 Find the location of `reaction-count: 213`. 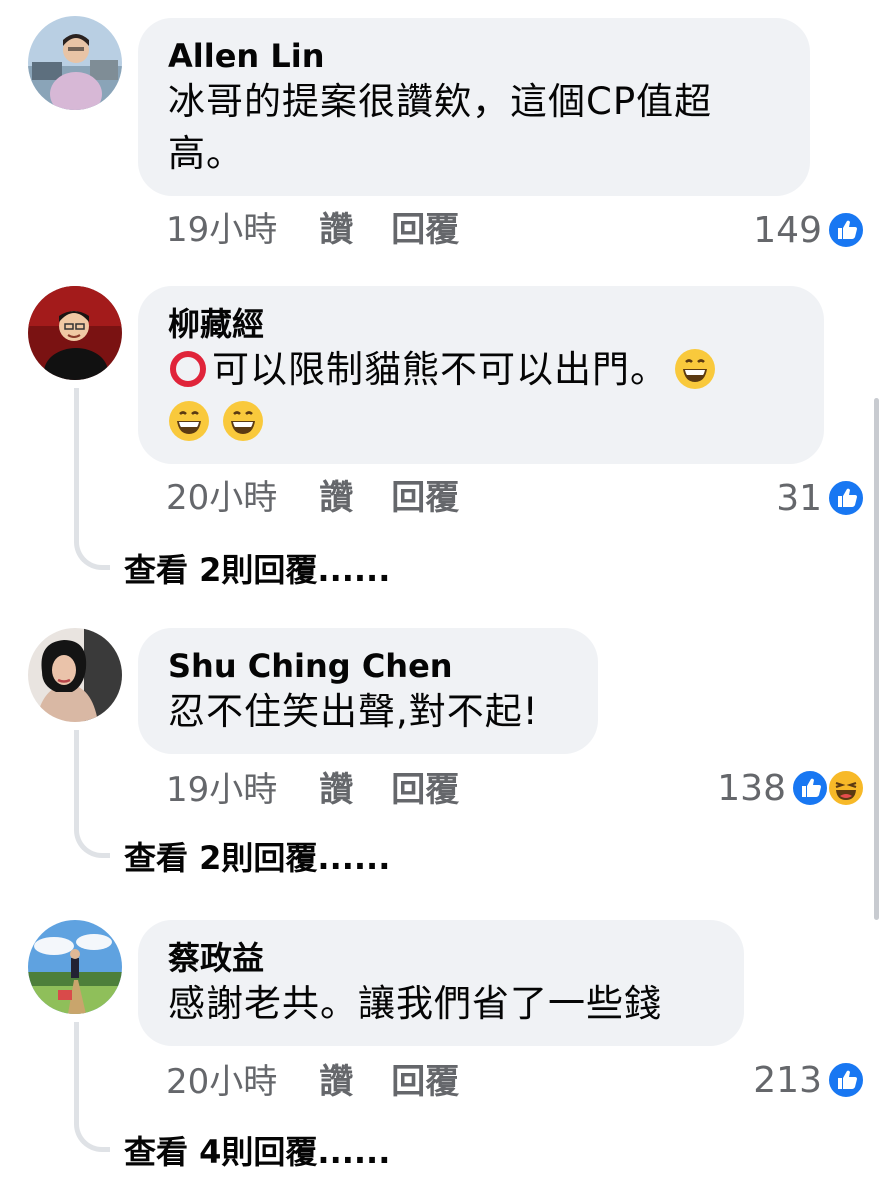

reaction-count: 213 is located at coordinates (787, 1080).